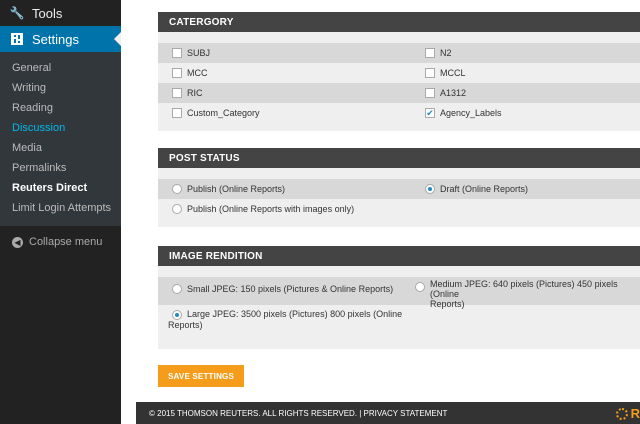  Describe the element at coordinates (284, 93) in the screenshot. I see `checkbox-ric: RIC` at that location.